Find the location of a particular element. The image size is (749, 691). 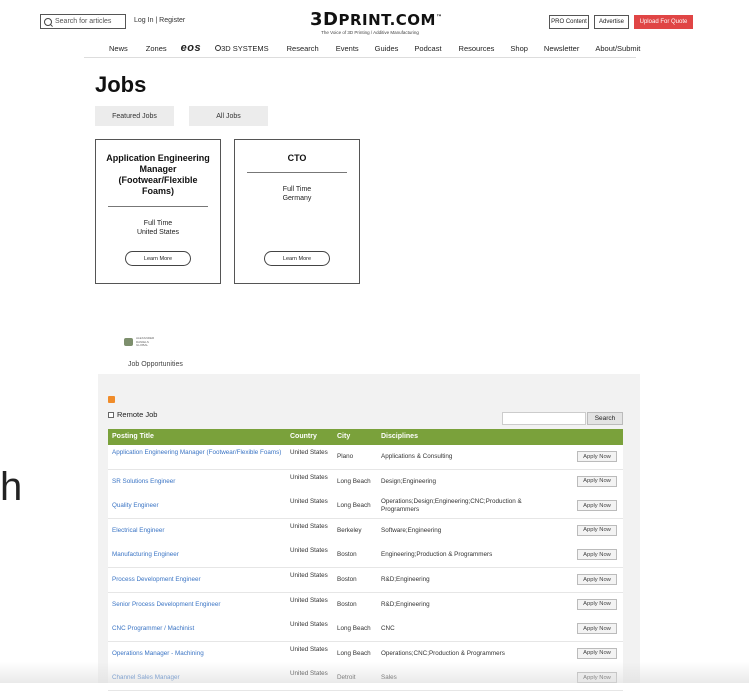

company-logo: ALEXANDER DANIELS GLOBAL is located at coordinates (141, 342).